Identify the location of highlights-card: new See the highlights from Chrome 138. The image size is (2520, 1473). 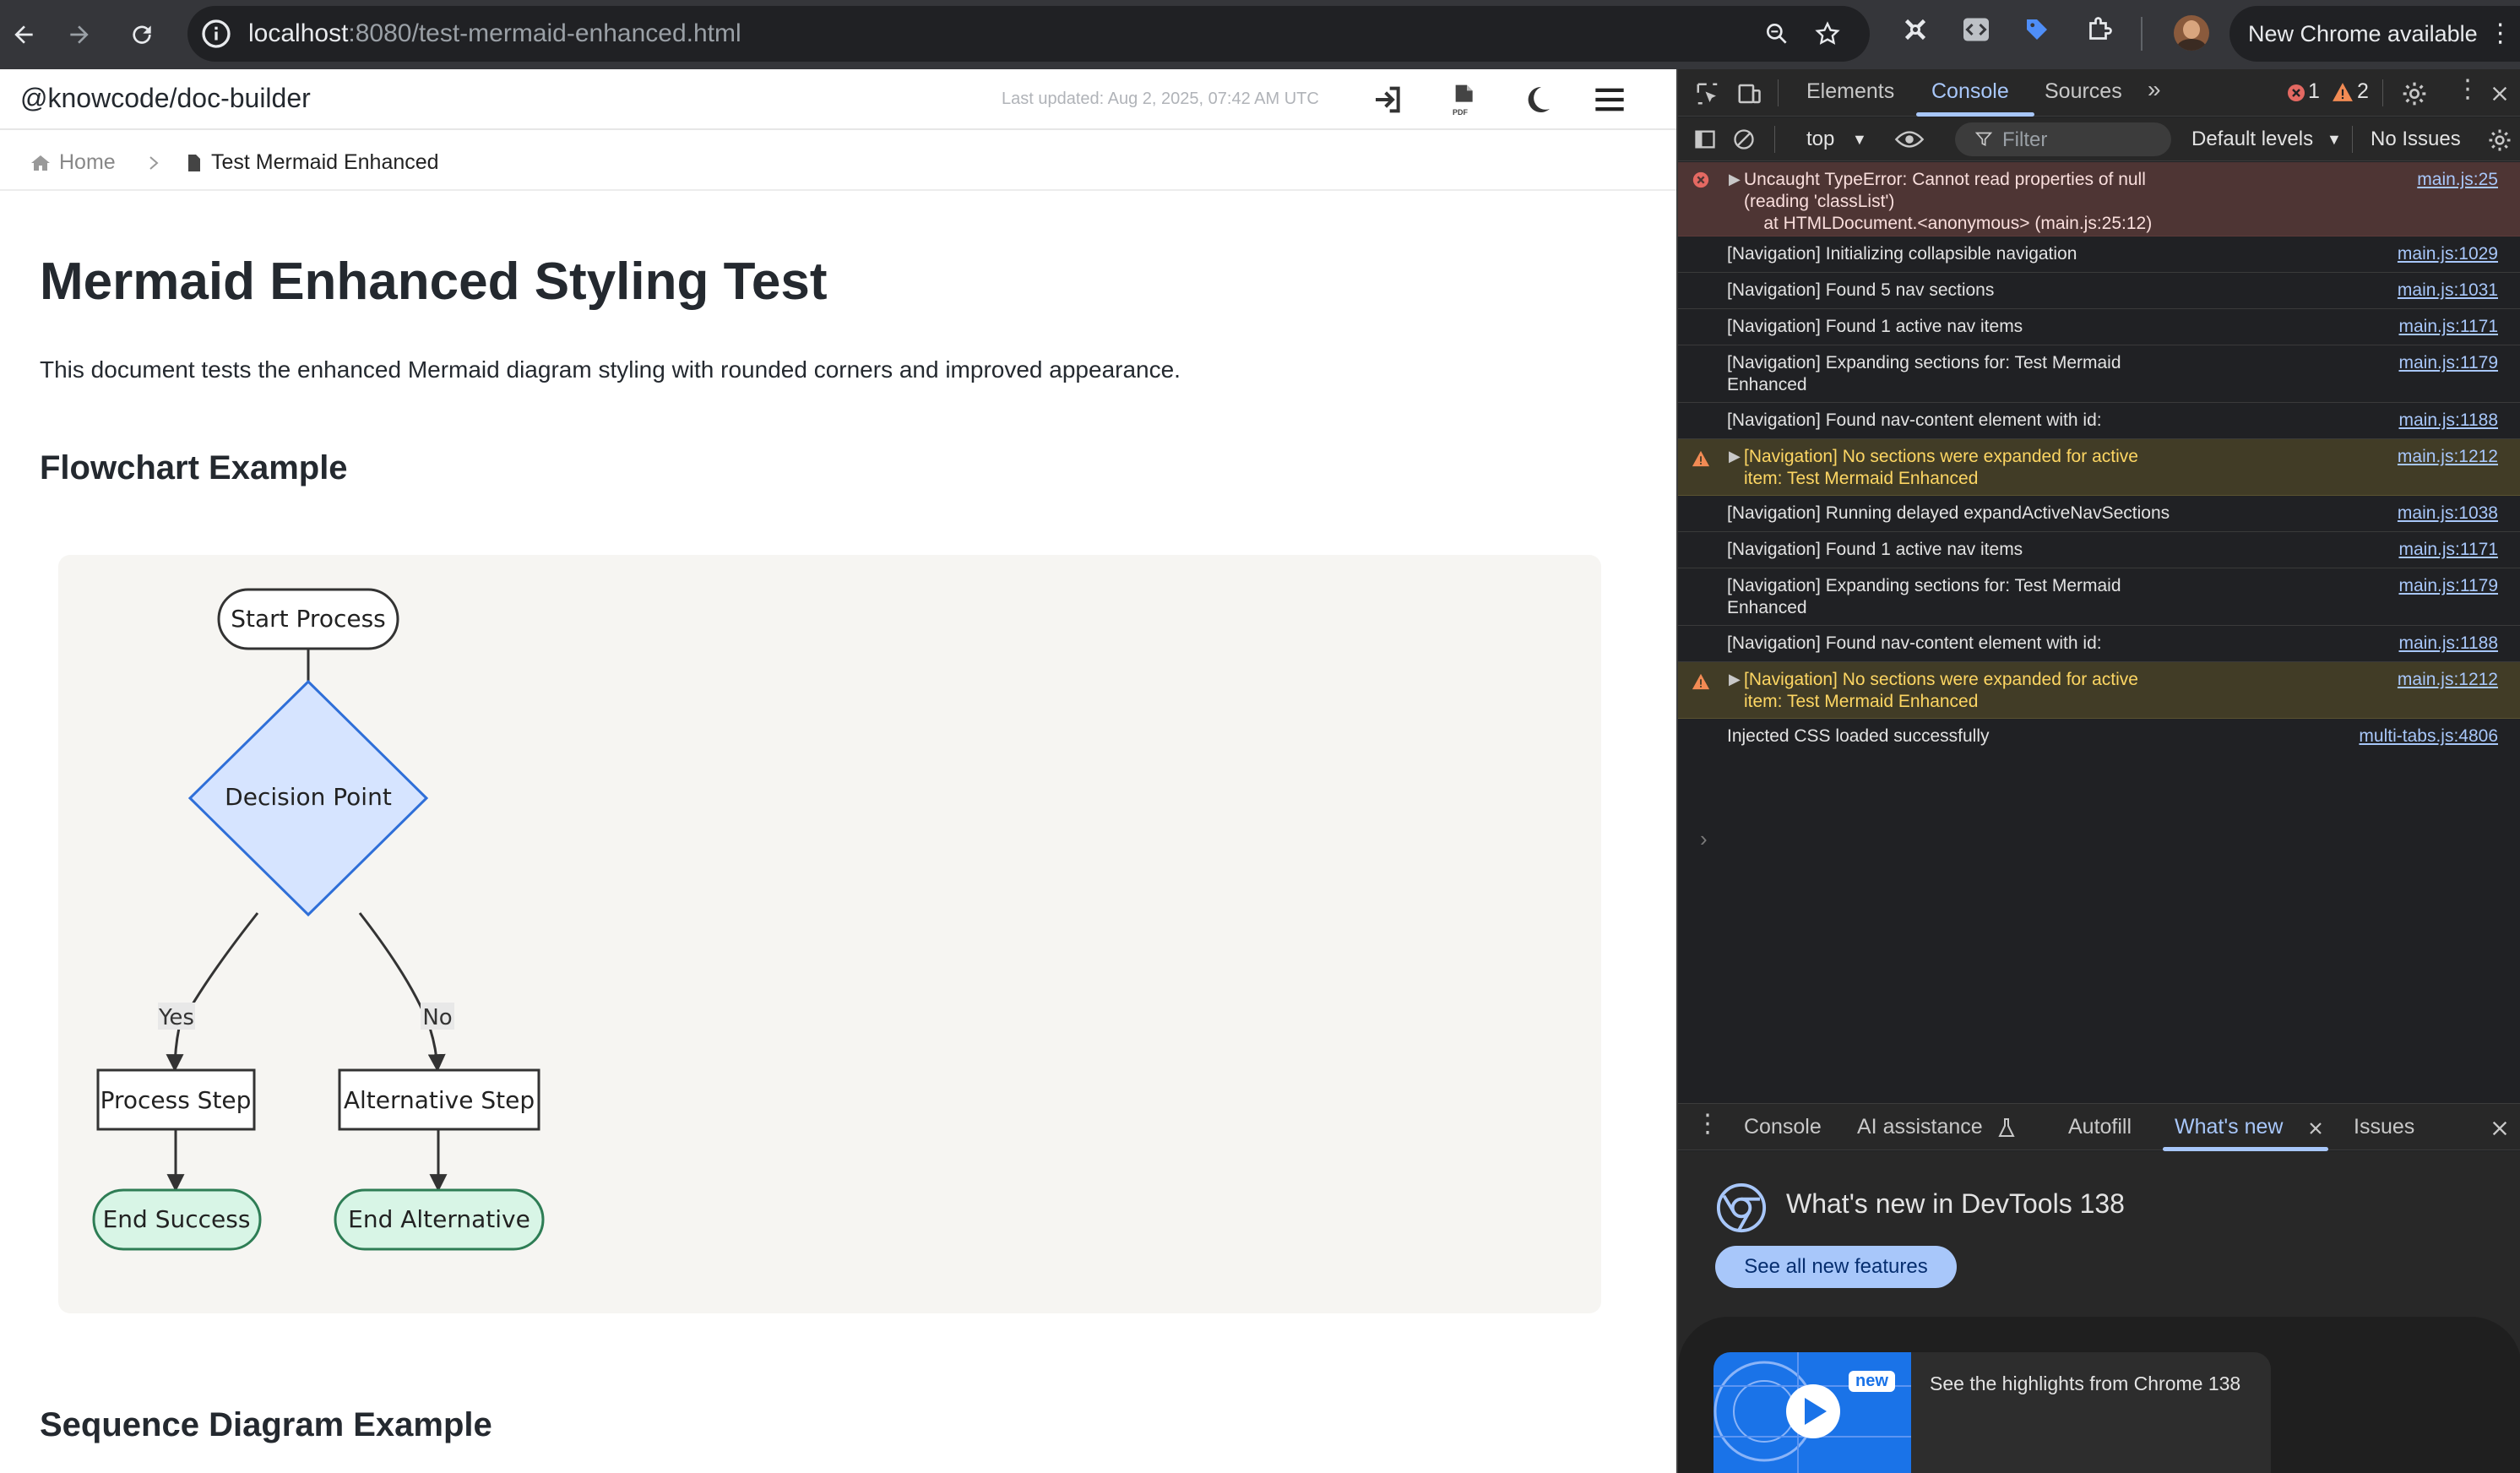
(1992, 1413).